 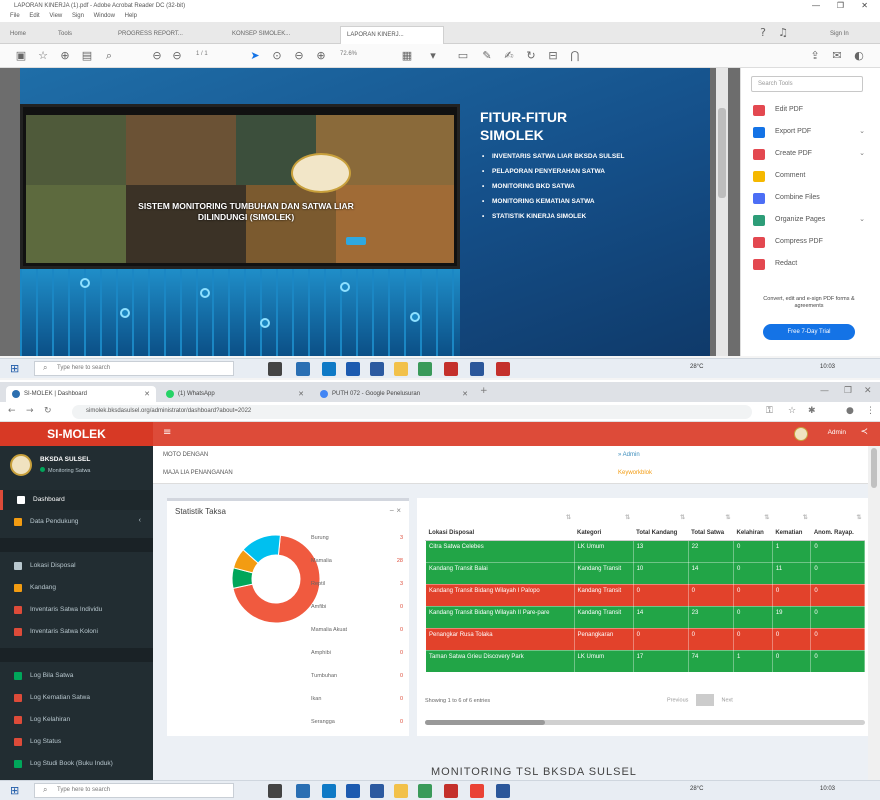 I want to click on share-icon: ↻, so click(x=531, y=56).